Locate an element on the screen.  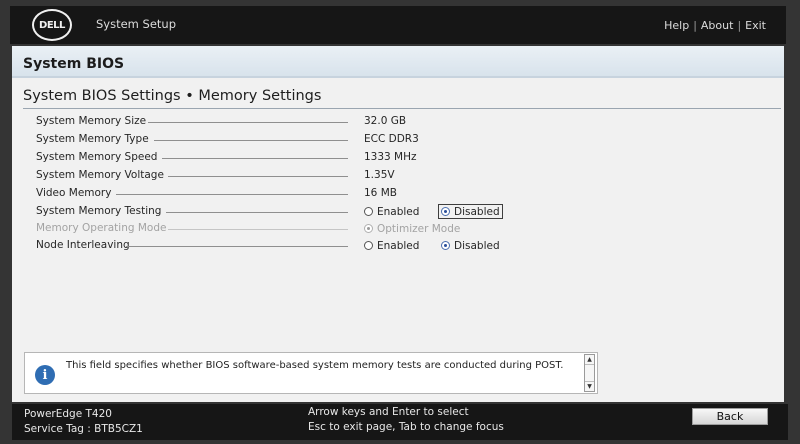
setting-value: 1.35V is located at coordinates (379, 175).